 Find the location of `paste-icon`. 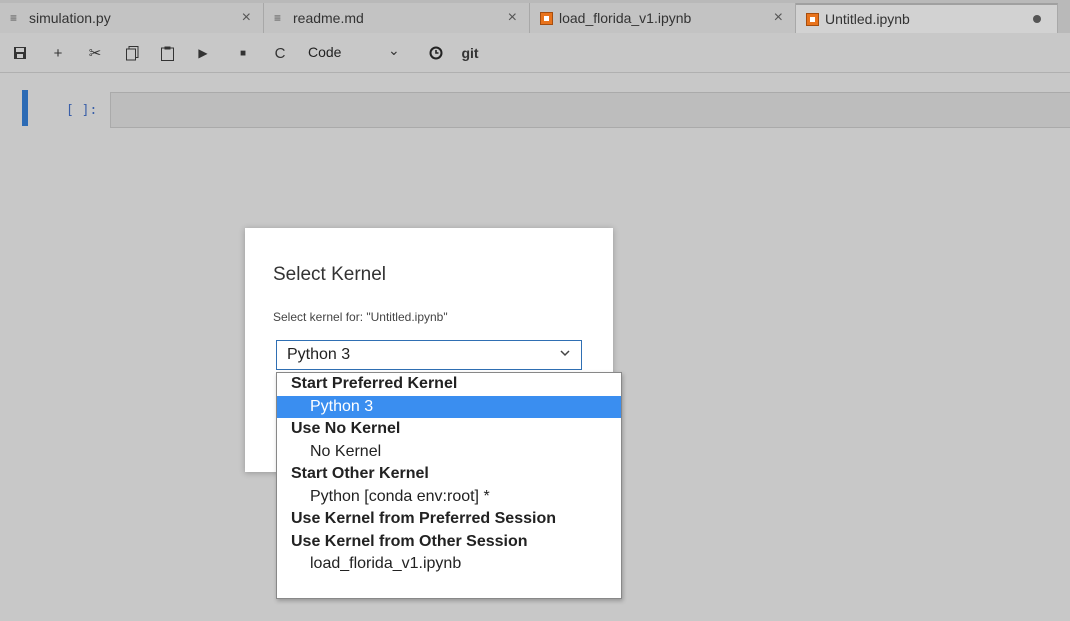

paste-icon is located at coordinates (167, 53).